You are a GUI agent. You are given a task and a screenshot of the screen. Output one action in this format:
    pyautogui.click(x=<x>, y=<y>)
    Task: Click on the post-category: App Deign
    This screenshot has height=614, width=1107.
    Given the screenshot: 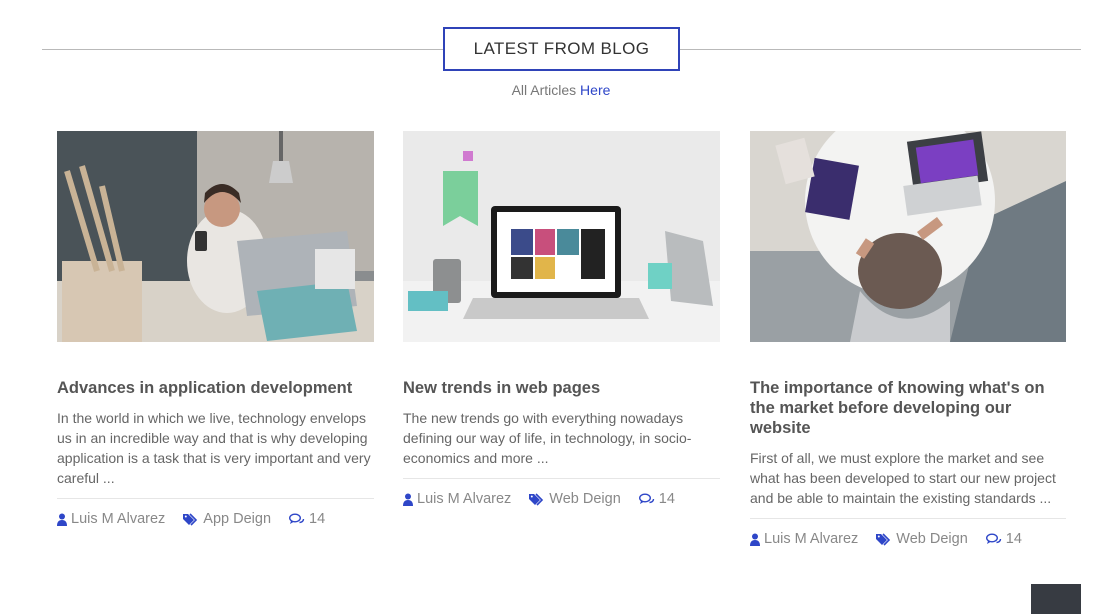 What is the action you would take?
    pyautogui.click(x=227, y=519)
    